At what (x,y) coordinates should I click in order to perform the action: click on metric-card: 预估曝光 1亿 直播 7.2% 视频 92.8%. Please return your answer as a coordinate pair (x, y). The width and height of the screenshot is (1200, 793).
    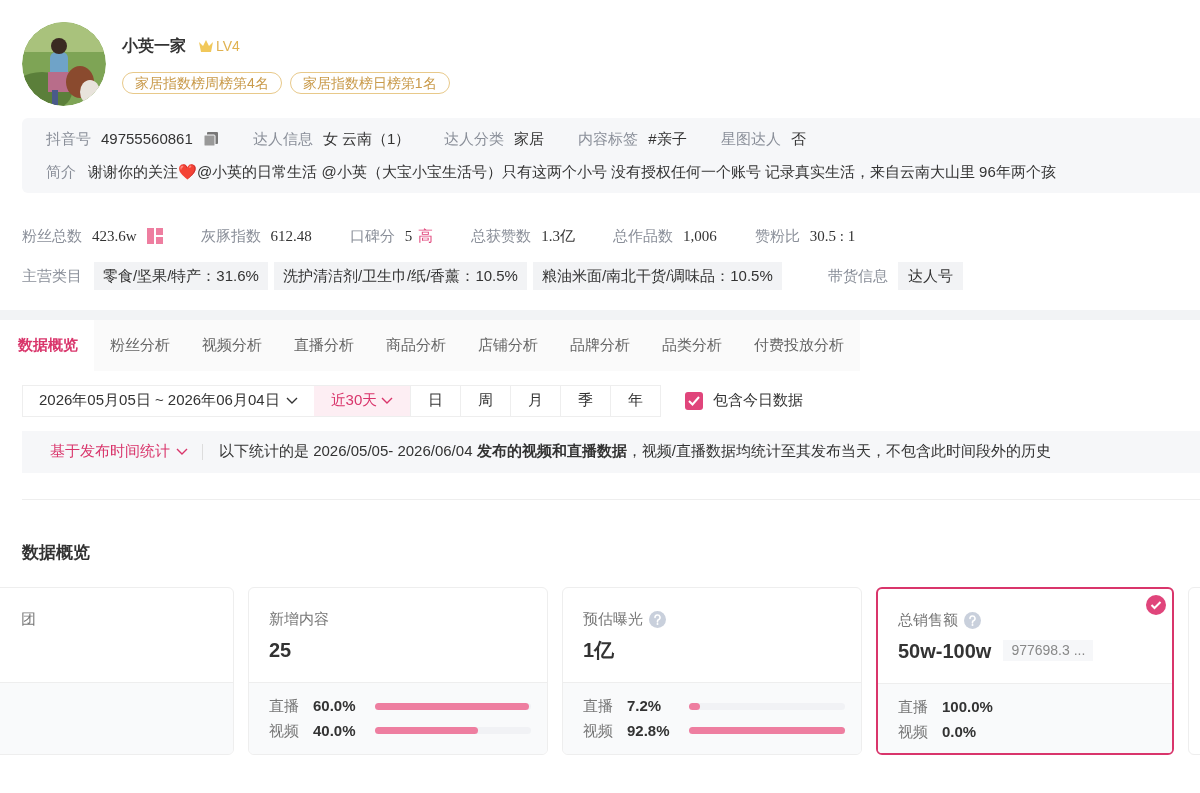
    Looking at the image, I should click on (712, 671).